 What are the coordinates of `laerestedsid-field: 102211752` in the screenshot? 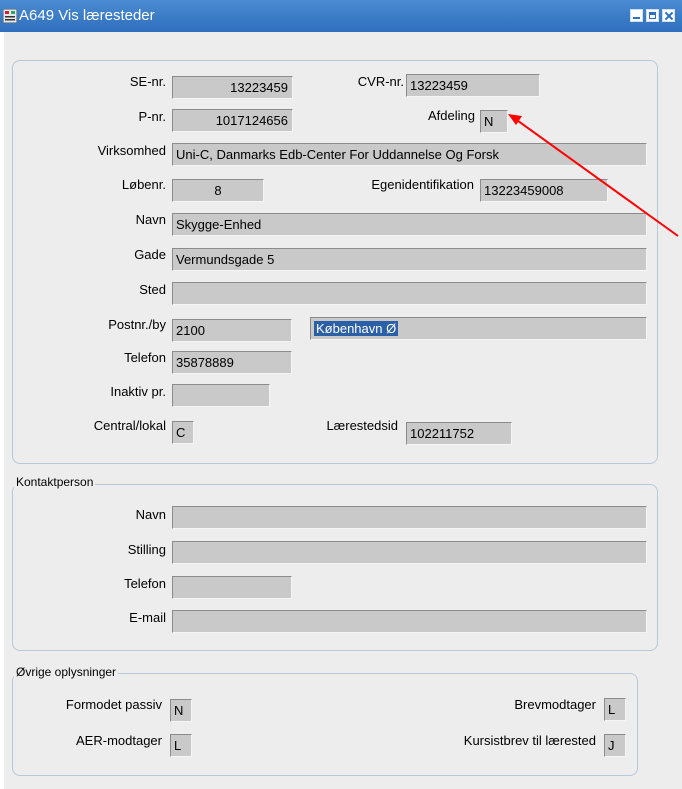 It's located at (459, 433).